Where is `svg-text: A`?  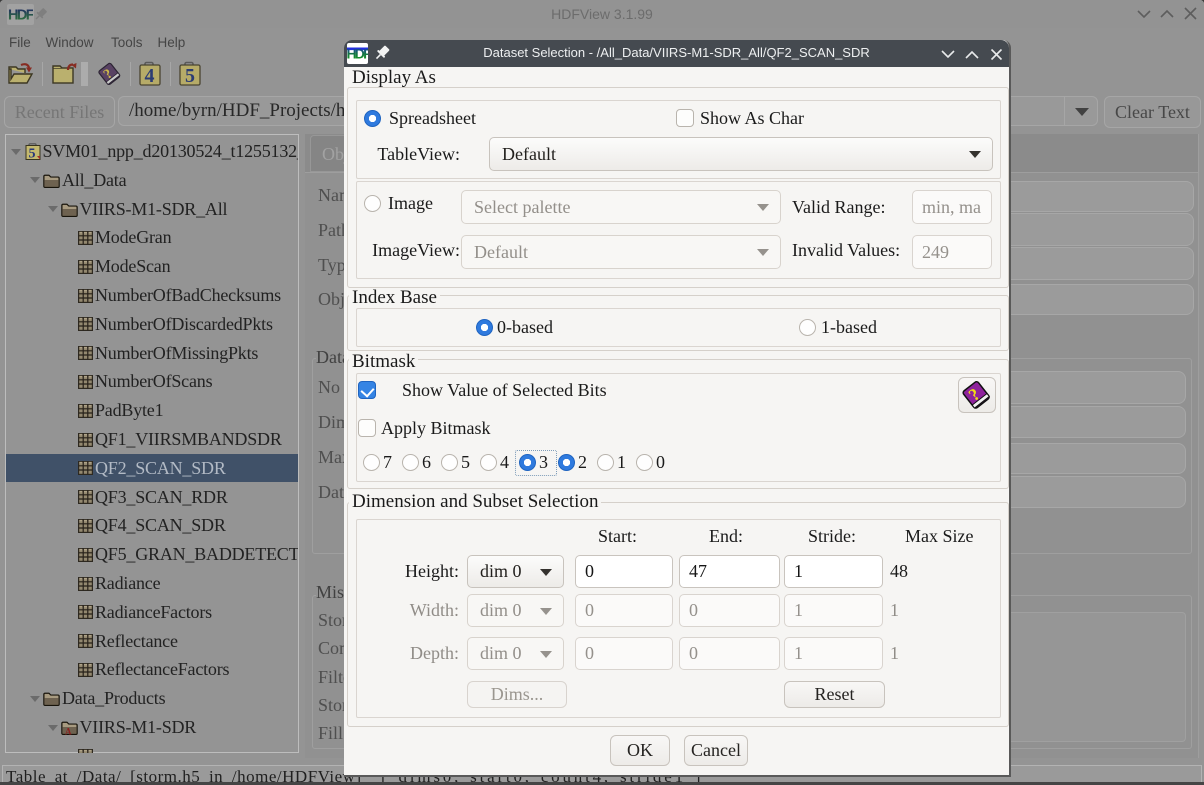
svg-text: A is located at coordinates (68, 731).